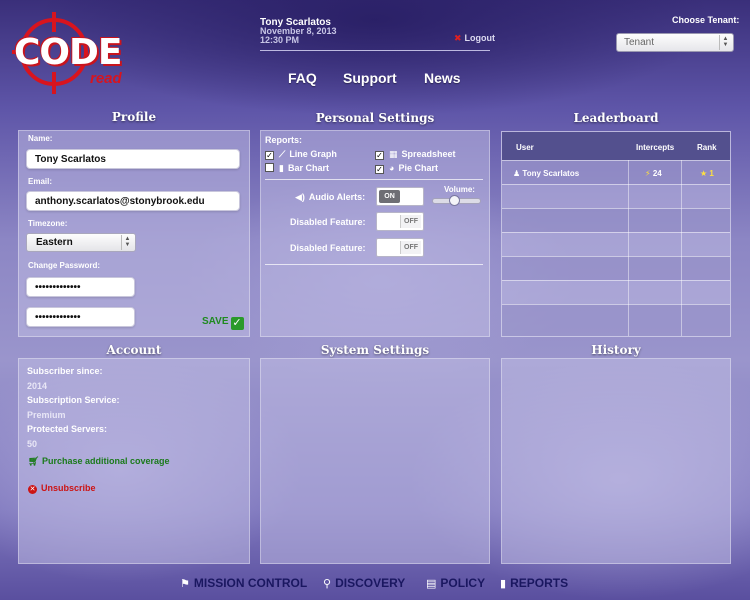 The width and height of the screenshot is (750, 600). I want to click on name-label: Name:, so click(40, 138).